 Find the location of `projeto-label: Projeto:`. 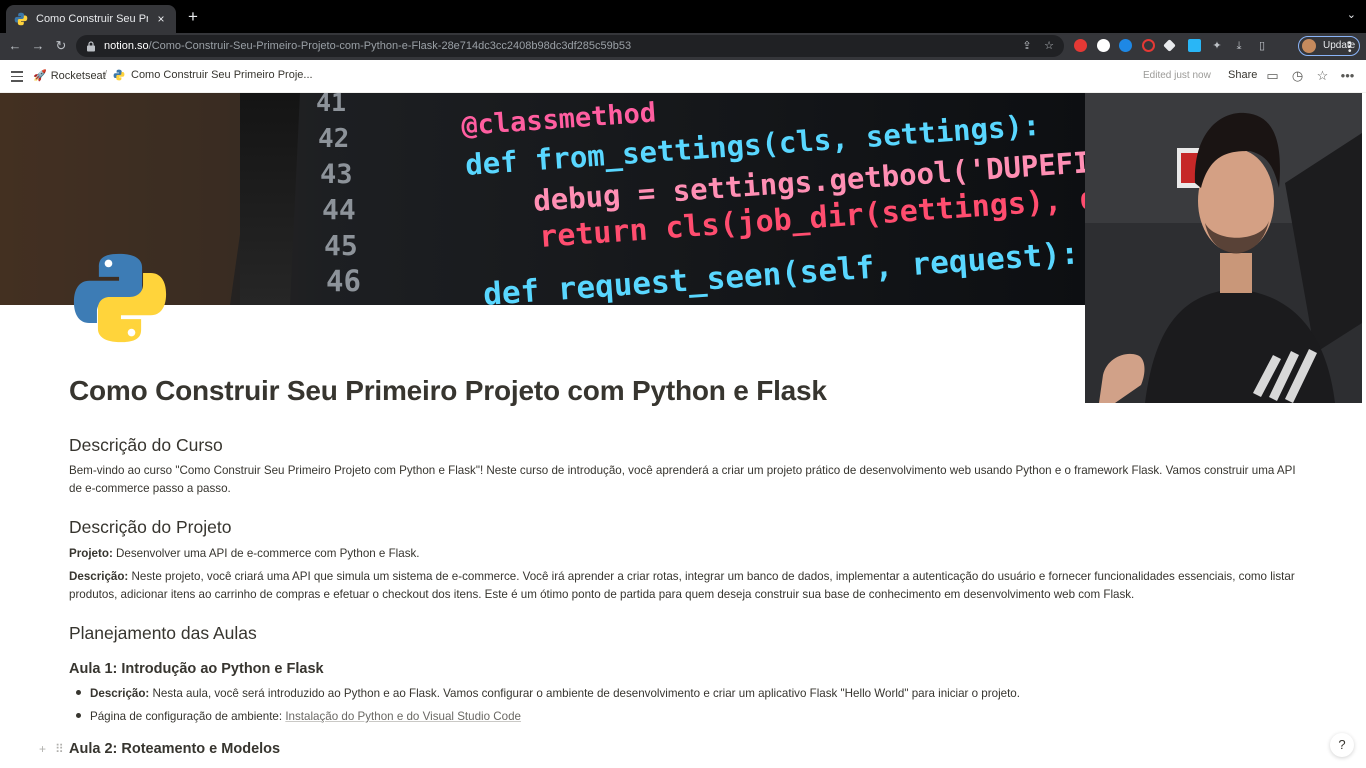

projeto-label: Projeto: is located at coordinates (91, 553).